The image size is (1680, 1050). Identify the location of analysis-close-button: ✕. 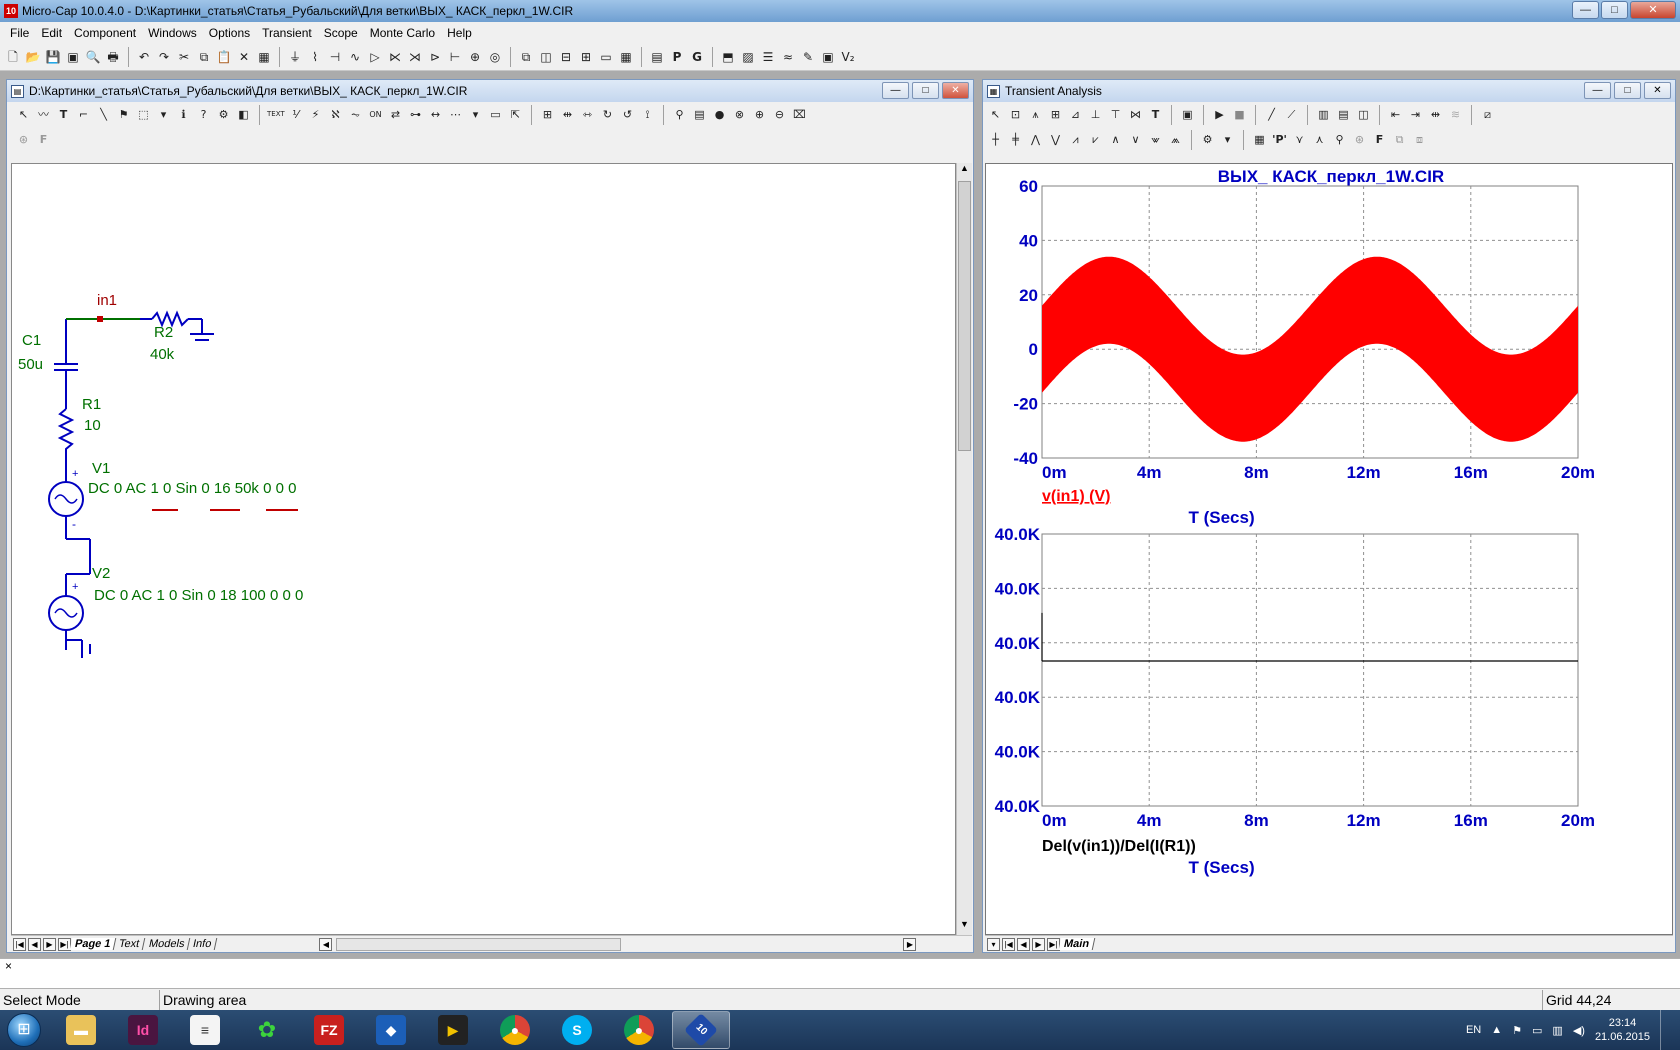
(1657, 90).